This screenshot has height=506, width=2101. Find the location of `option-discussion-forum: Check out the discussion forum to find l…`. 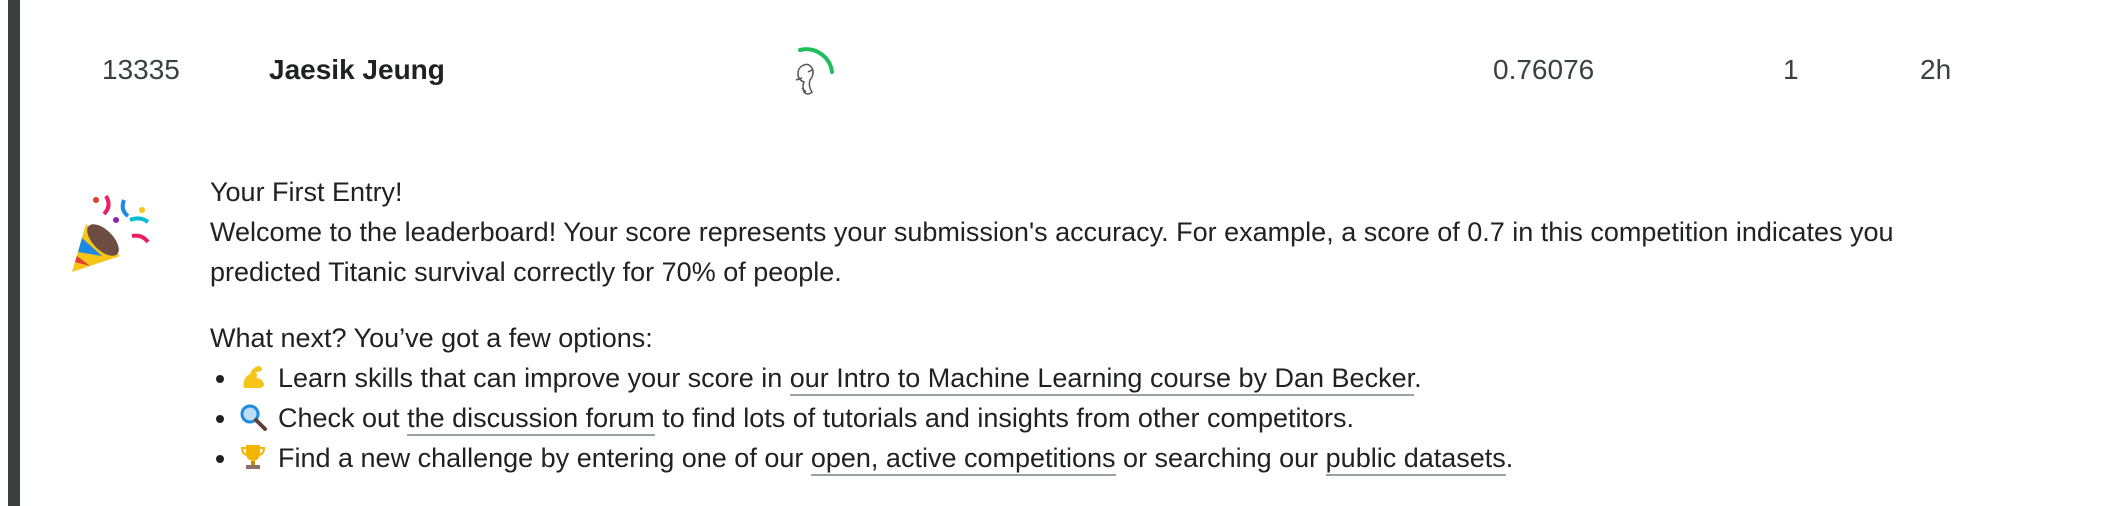

option-discussion-forum: Check out the discussion forum to find l… is located at coordinates (1150, 418).